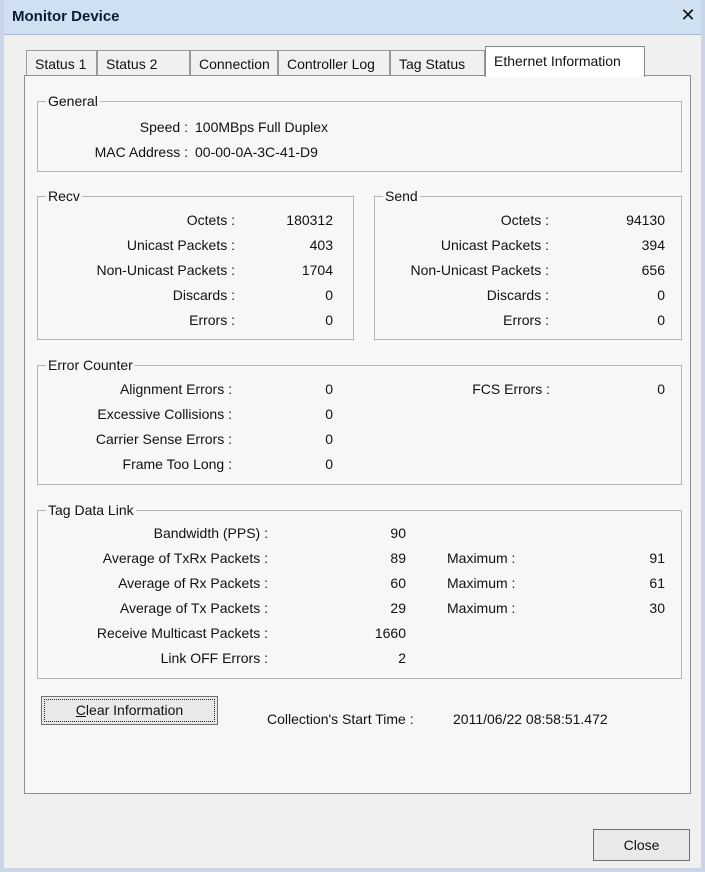 Image resolution: width=705 pixels, height=872 pixels. I want to click on send-octets-value: 94130, so click(645, 220).